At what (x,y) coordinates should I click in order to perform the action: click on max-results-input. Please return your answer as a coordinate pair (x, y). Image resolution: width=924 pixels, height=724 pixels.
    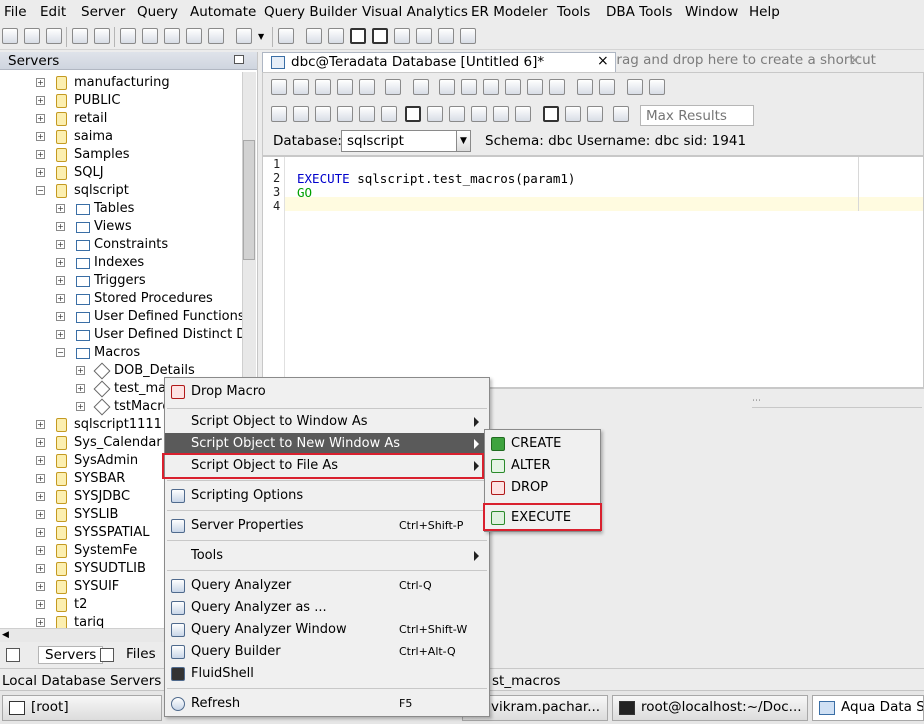
    Looking at the image, I should click on (696, 115).